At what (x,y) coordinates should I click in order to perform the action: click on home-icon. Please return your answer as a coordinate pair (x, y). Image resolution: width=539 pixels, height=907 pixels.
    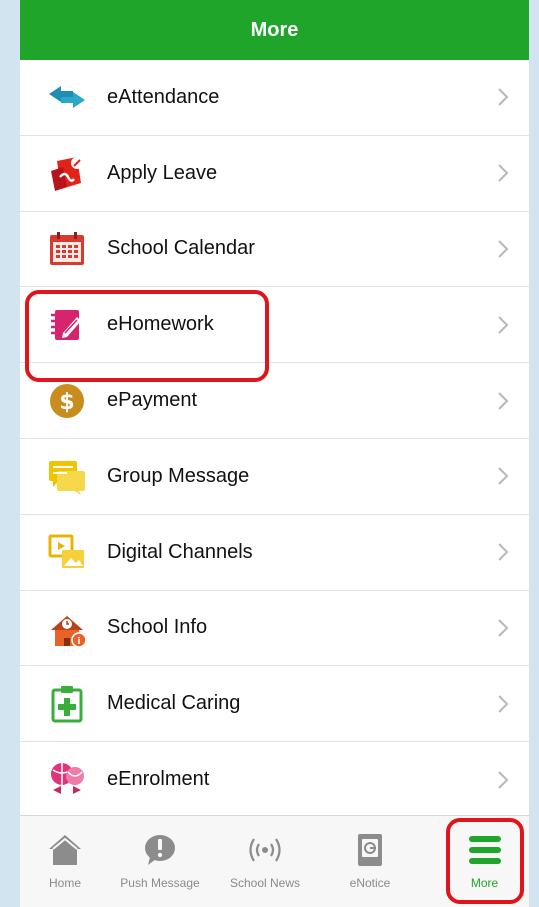
    Looking at the image, I should click on (65, 850).